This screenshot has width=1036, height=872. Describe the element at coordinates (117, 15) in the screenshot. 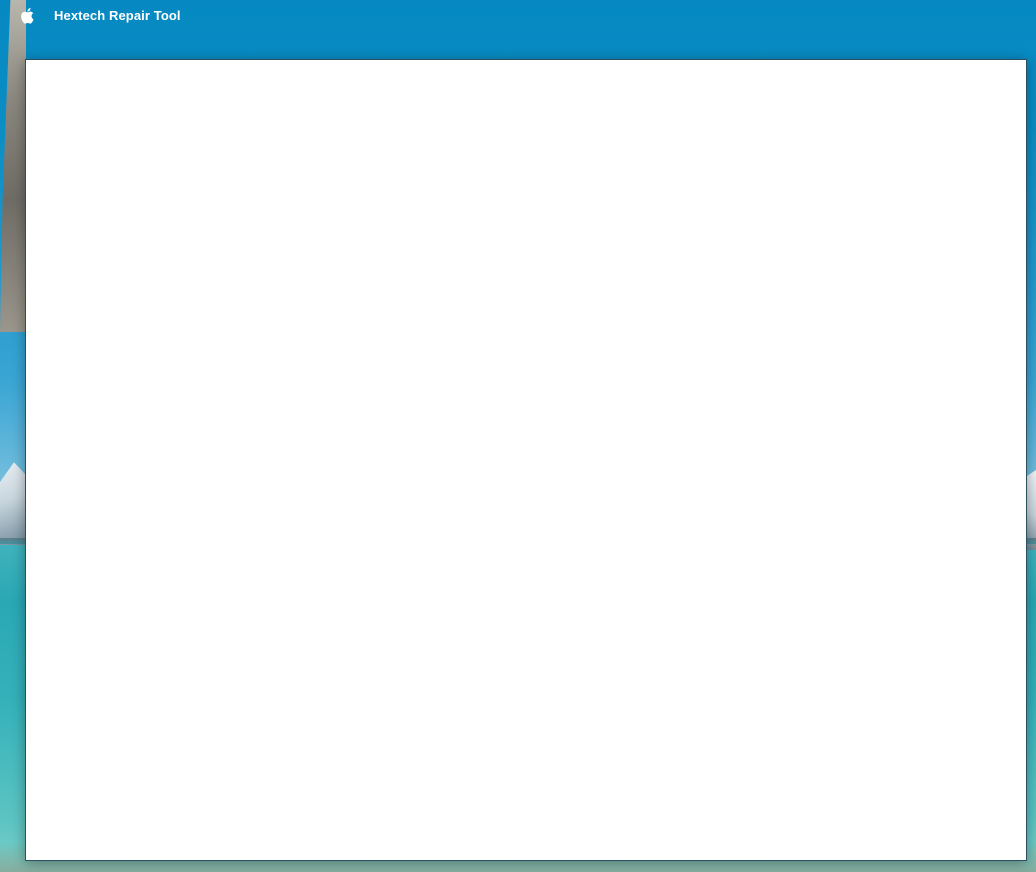

I see `app-menu-title: Hextech Repair Tool` at that location.